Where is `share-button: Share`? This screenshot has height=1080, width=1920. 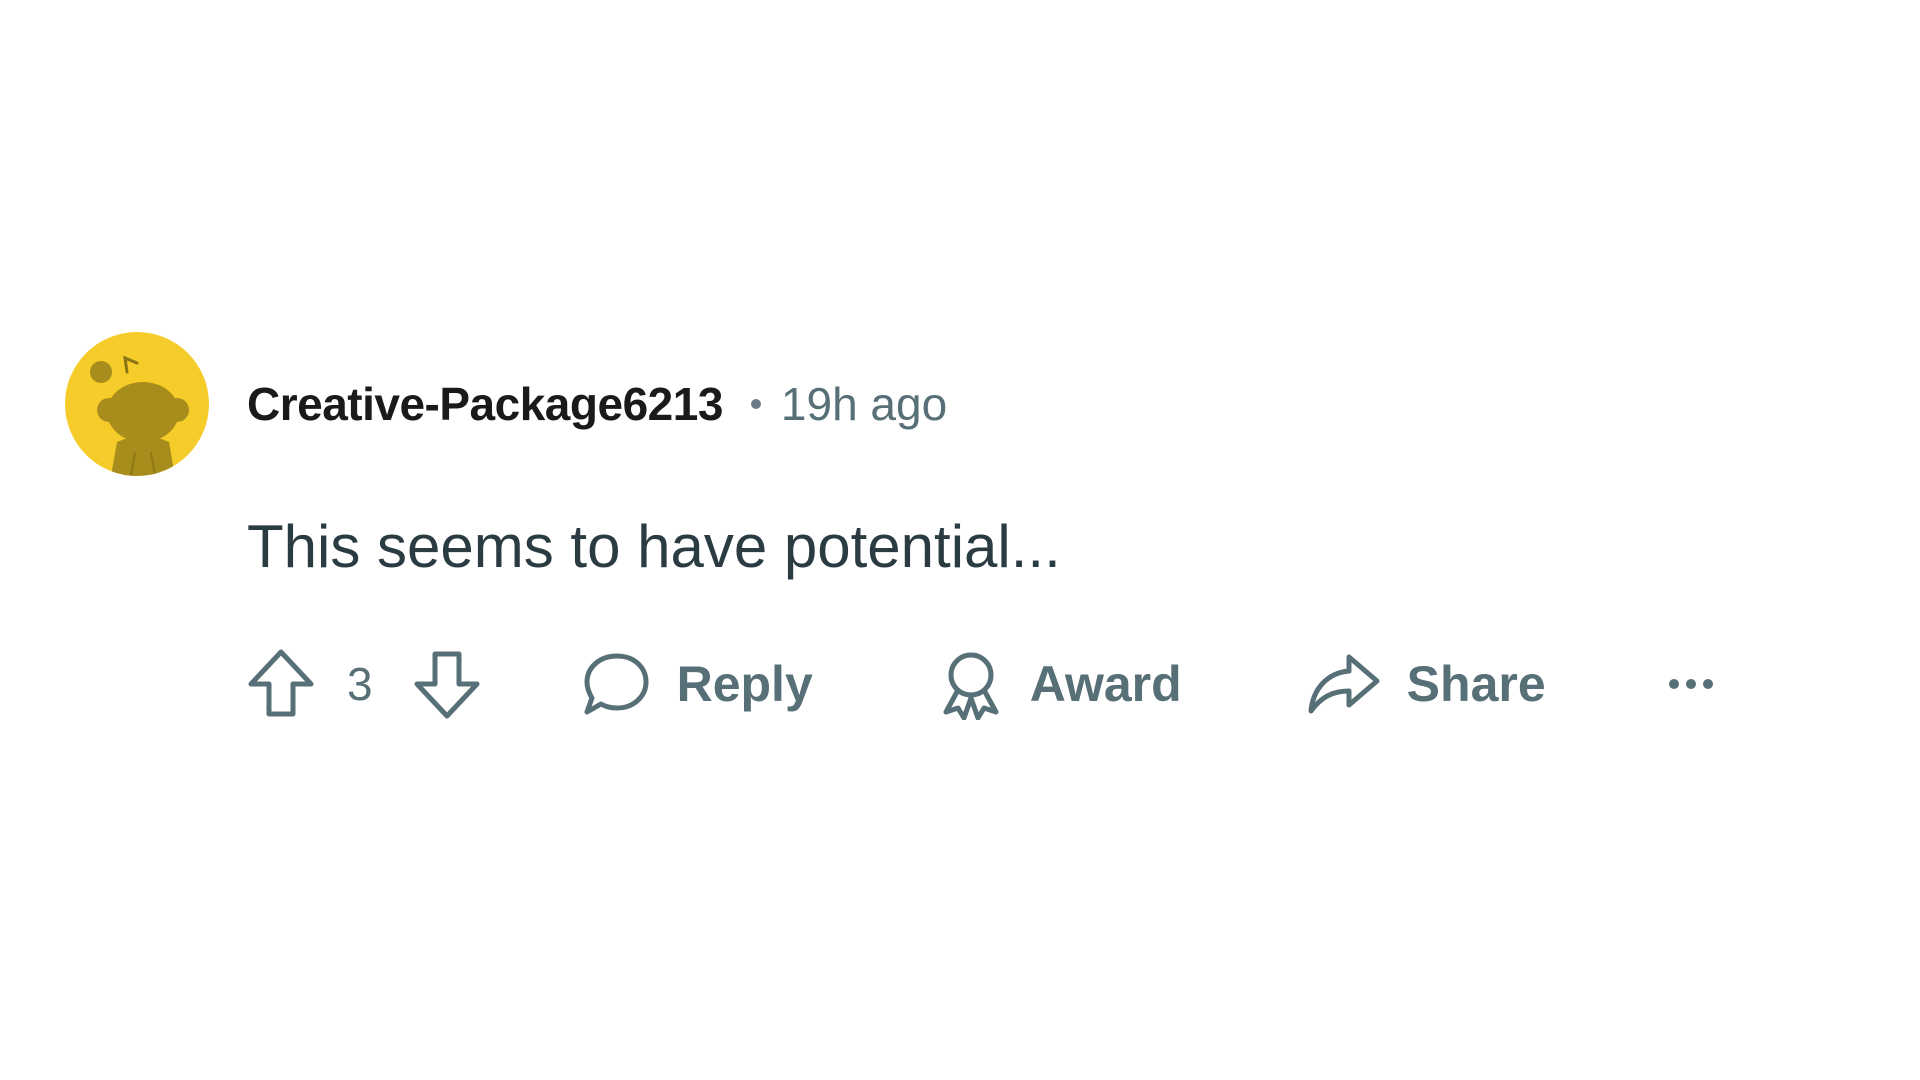
share-button: Share is located at coordinates (1426, 684).